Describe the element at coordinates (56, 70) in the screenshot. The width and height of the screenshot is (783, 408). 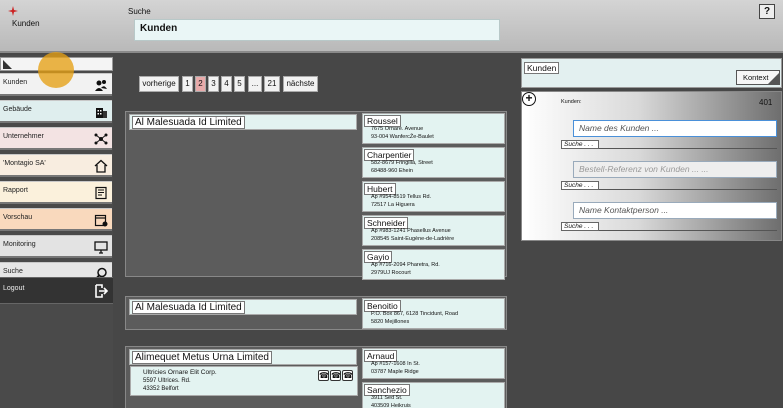
I see `touch-indicator` at that location.